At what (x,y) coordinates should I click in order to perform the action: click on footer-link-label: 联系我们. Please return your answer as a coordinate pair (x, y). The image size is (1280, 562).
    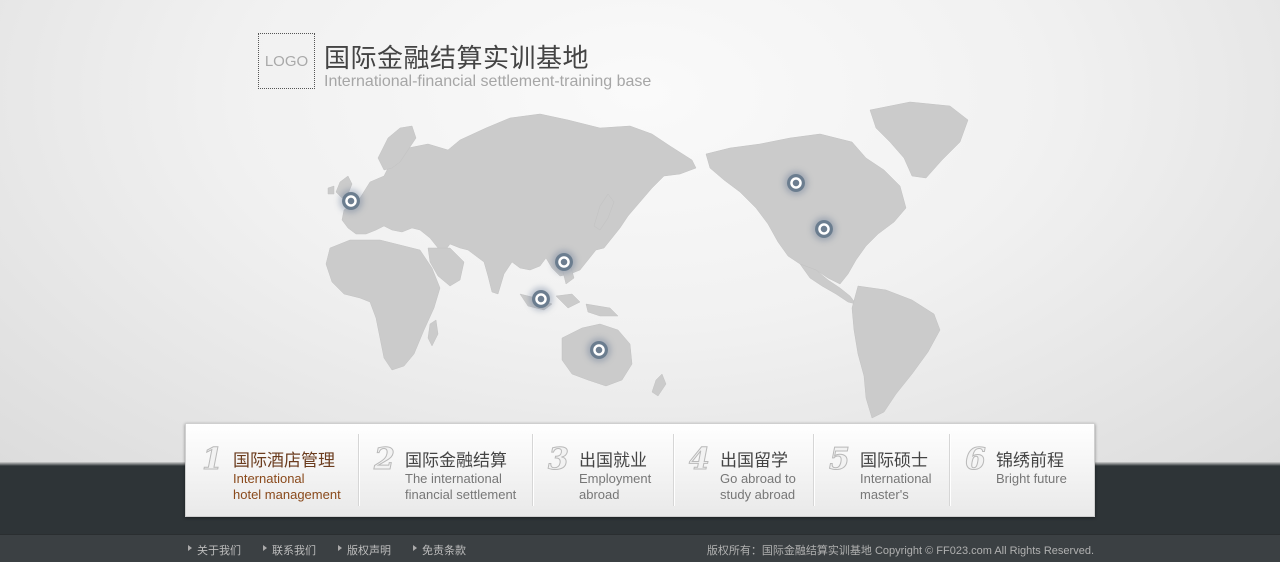
    Looking at the image, I should click on (294, 551).